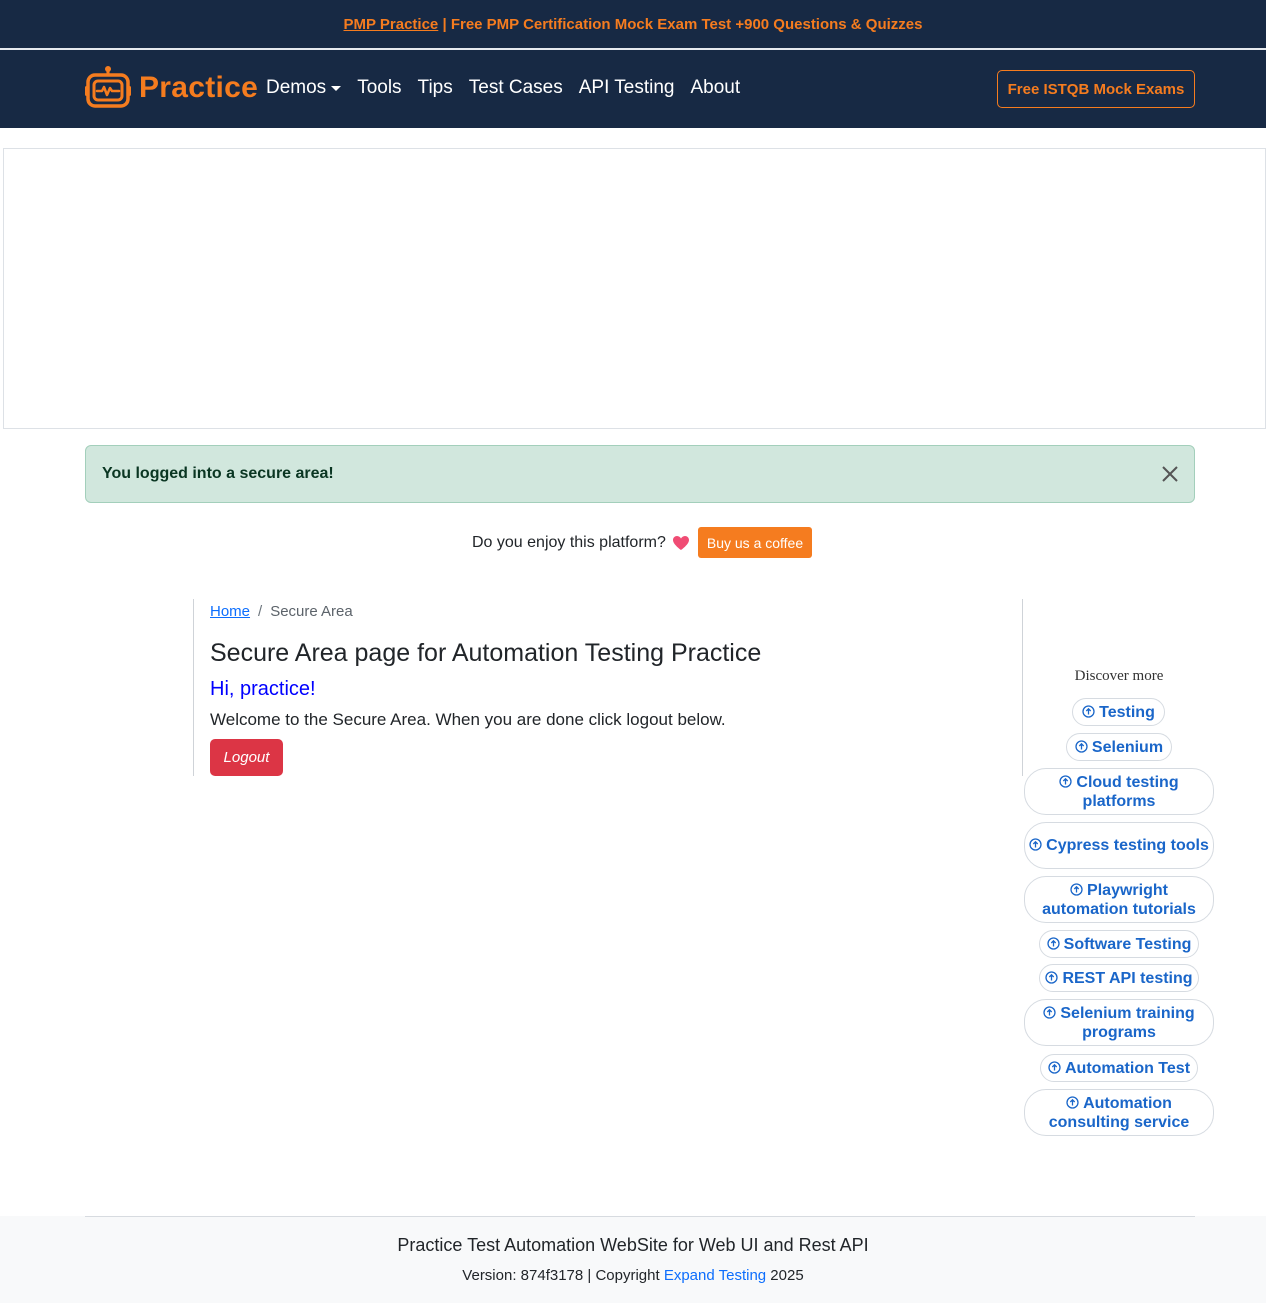  Describe the element at coordinates (1127, 845) in the screenshot. I see `discover-item-label: Cypress testing tools` at that location.